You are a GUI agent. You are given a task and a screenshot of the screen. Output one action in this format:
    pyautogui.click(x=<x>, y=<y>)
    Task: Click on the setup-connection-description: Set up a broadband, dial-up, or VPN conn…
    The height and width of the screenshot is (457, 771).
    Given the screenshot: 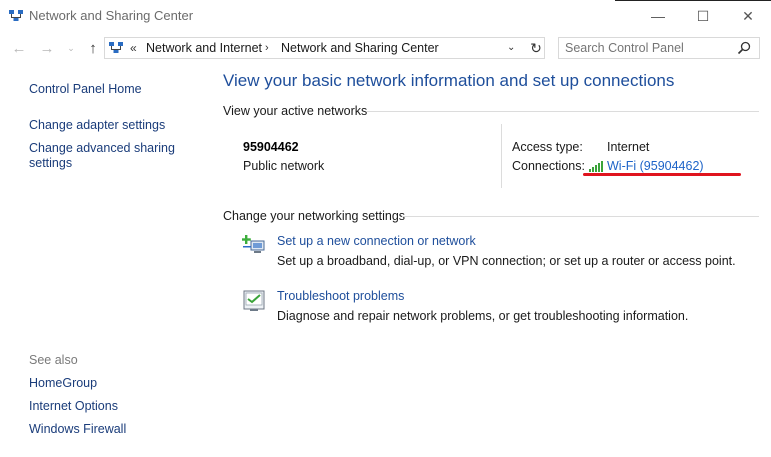 What is the action you would take?
    pyautogui.click(x=506, y=261)
    